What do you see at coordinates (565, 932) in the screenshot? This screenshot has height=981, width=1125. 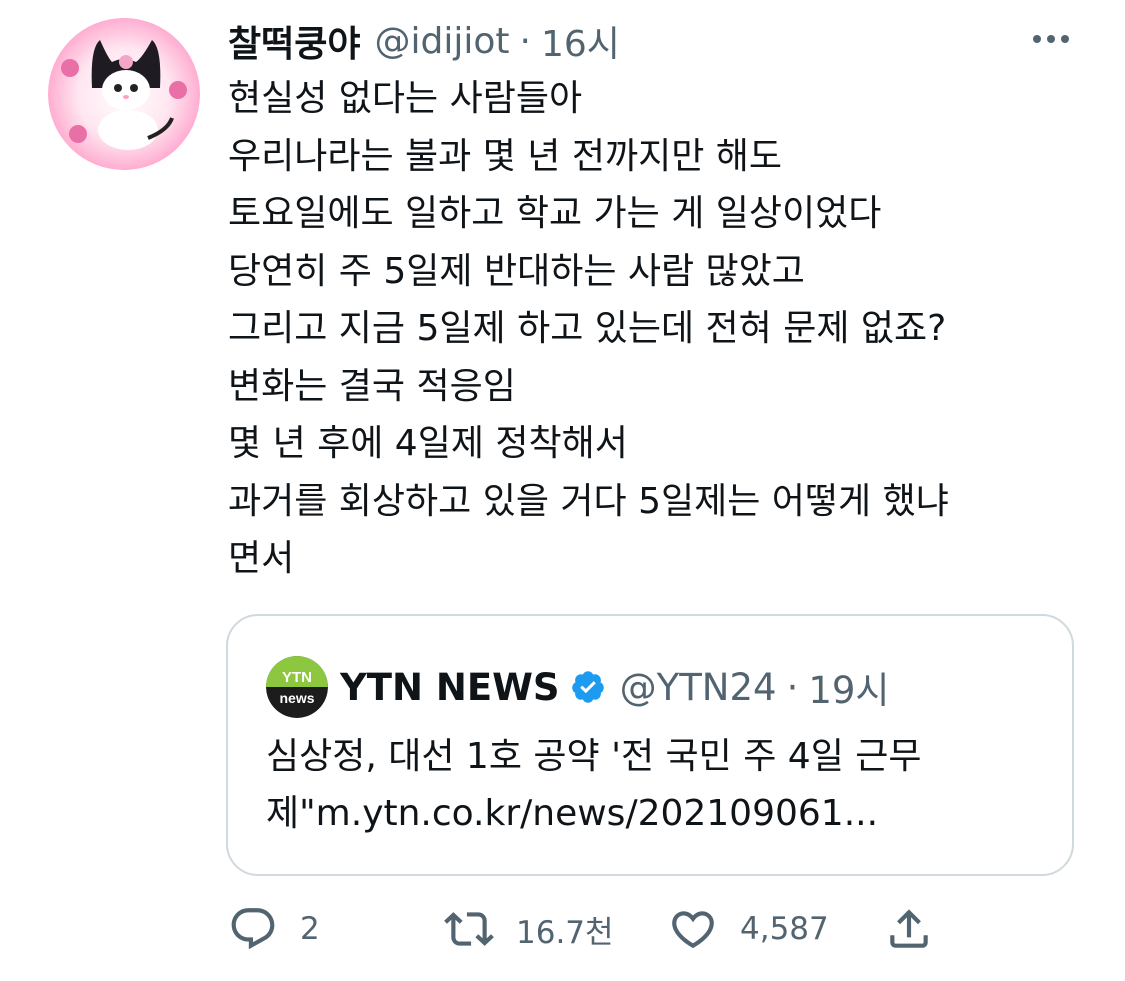 I see `retweet-count: 16.7천` at bounding box center [565, 932].